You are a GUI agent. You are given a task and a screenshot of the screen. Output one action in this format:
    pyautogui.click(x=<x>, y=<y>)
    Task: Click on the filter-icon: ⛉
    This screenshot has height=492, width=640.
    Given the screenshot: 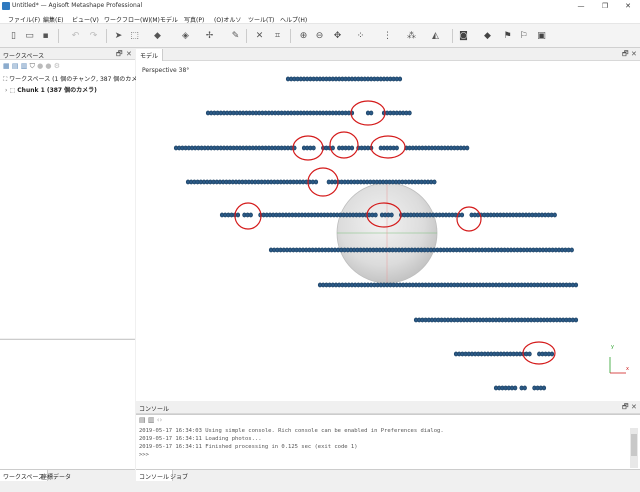 What is the action you would take?
    pyautogui.click(x=32, y=66)
    